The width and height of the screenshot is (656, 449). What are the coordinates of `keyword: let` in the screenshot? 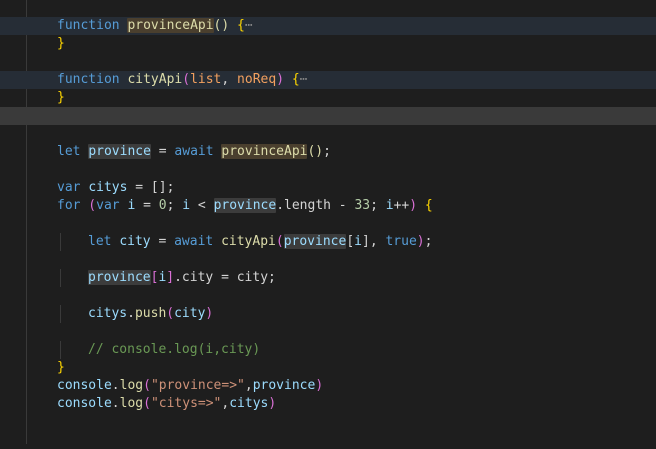 It's located at (100, 241).